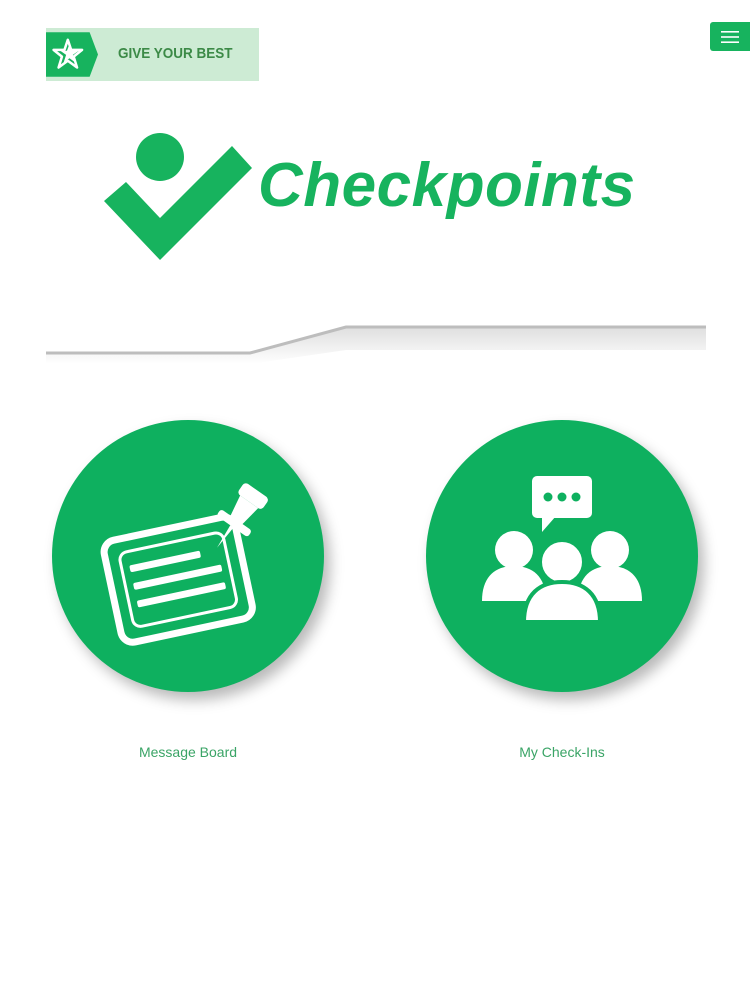 This screenshot has width=750, height=1000. Describe the element at coordinates (184, 564) in the screenshot. I see `pinned-note-icon` at that location.